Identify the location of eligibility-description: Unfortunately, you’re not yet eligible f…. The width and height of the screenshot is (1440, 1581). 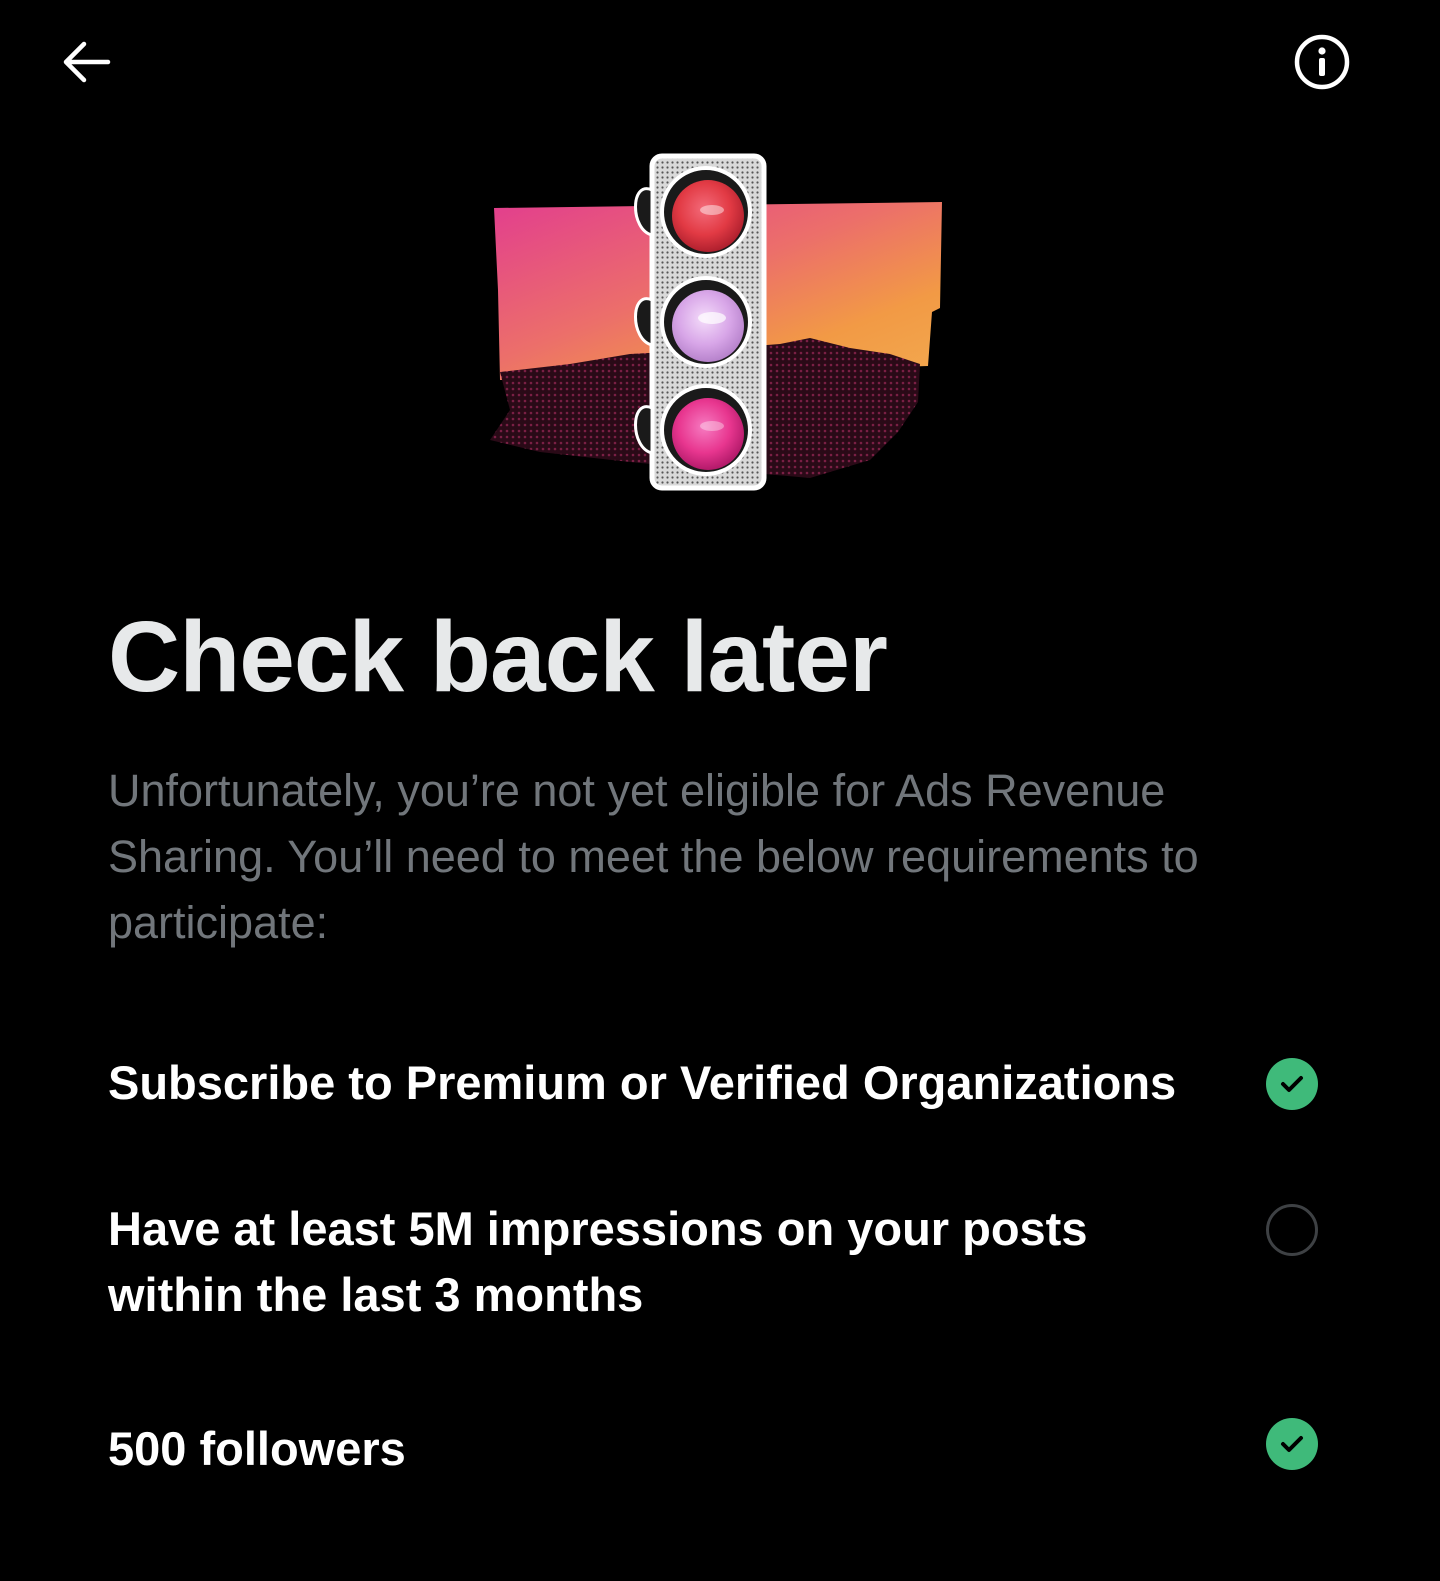
(653, 856).